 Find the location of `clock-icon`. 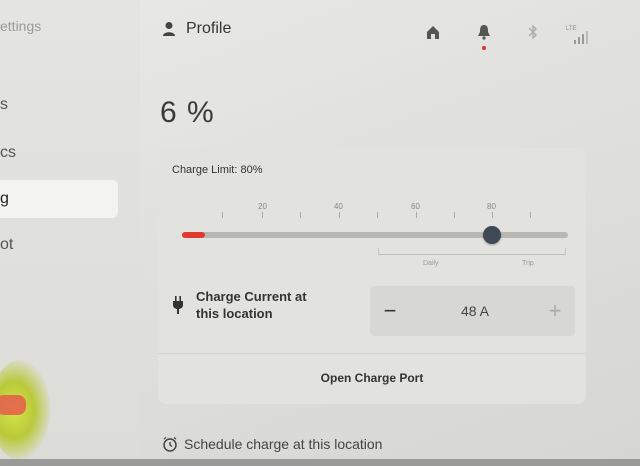

clock-icon is located at coordinates (170, 444).